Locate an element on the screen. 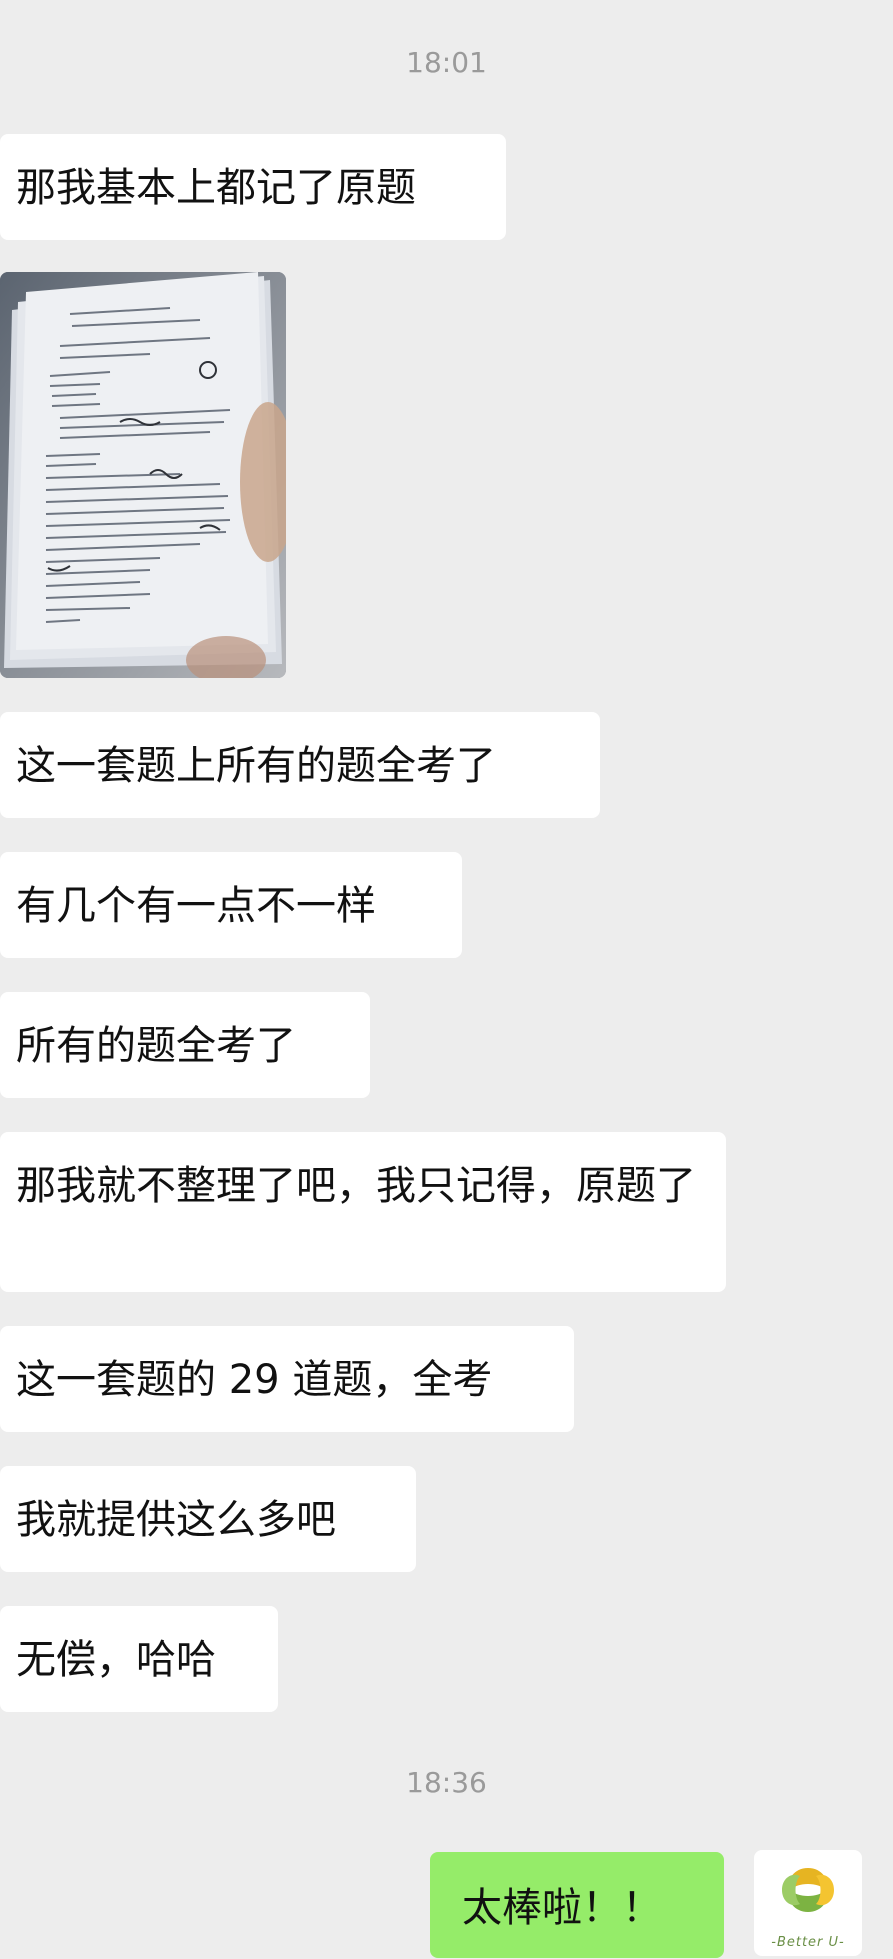 This screenshot has width=893, height=1959. photo-message is located at coordinates (143, 475).